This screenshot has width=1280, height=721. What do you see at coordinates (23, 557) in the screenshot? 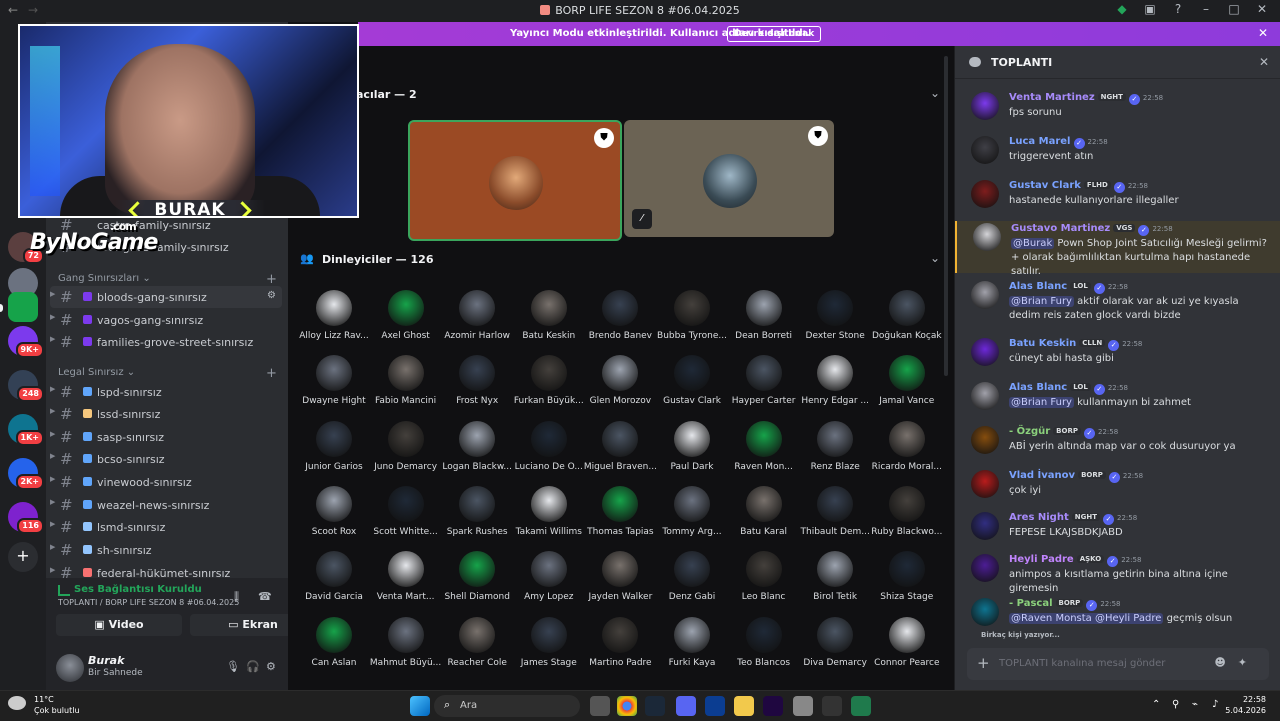
I see `add-server-icon: +` at bounding box center [23, 557].